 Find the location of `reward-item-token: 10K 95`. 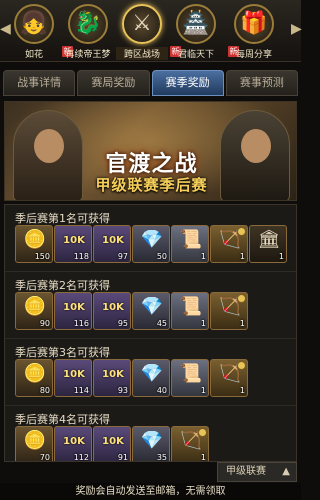

reward-item-token: 10K 95 is located at coordinates (112, 311).